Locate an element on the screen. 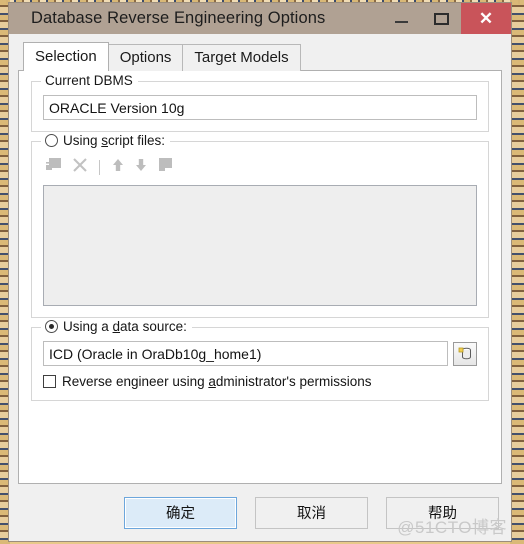  window-title: Database Reverse Engineering Options is located at coordinates (178, 18).